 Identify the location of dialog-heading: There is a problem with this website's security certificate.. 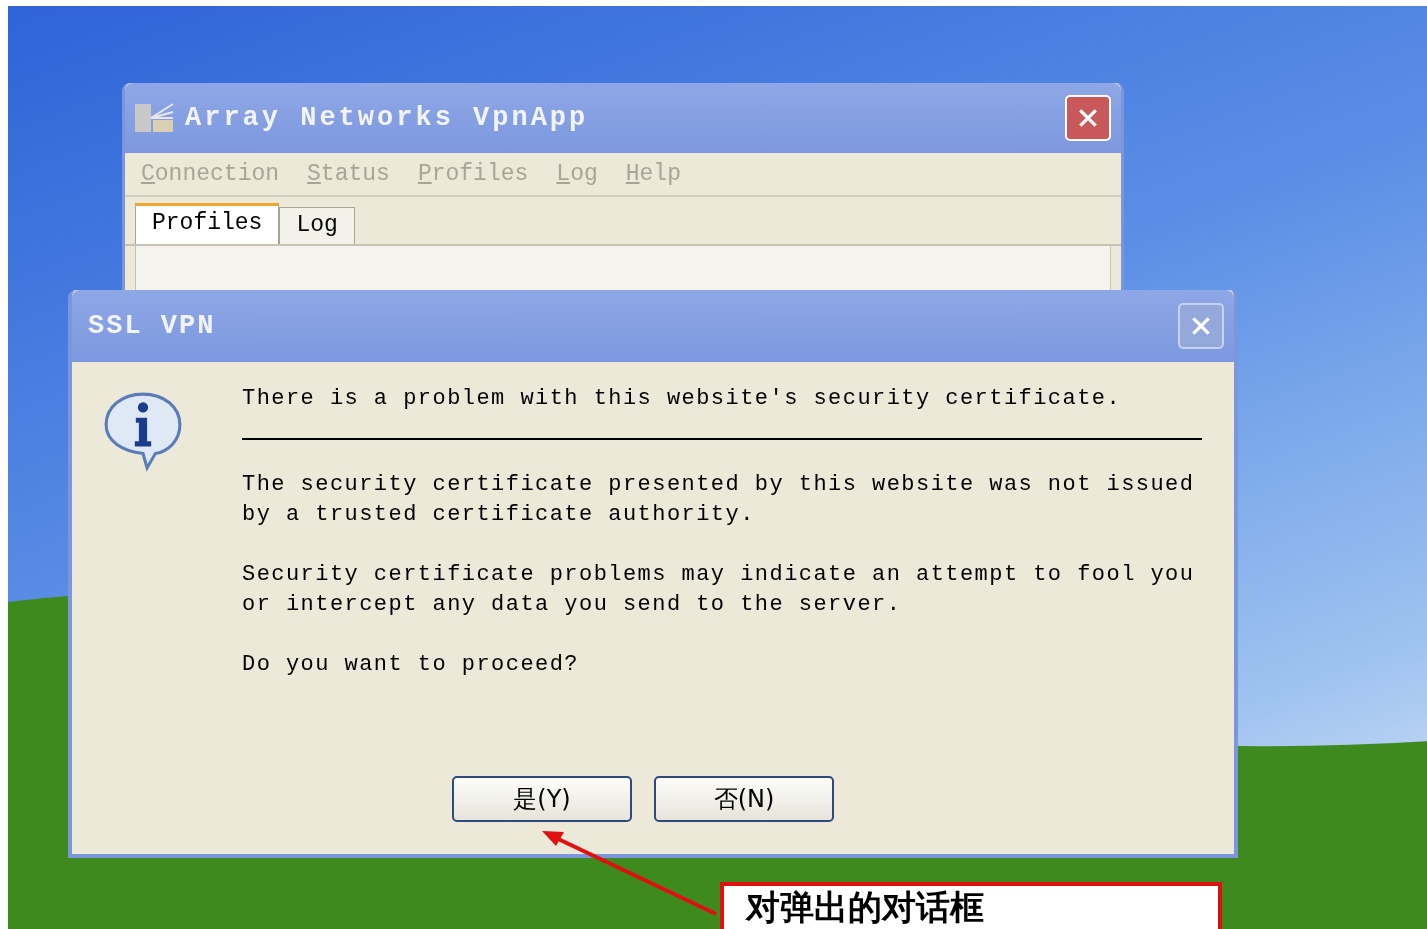
(682, 399).